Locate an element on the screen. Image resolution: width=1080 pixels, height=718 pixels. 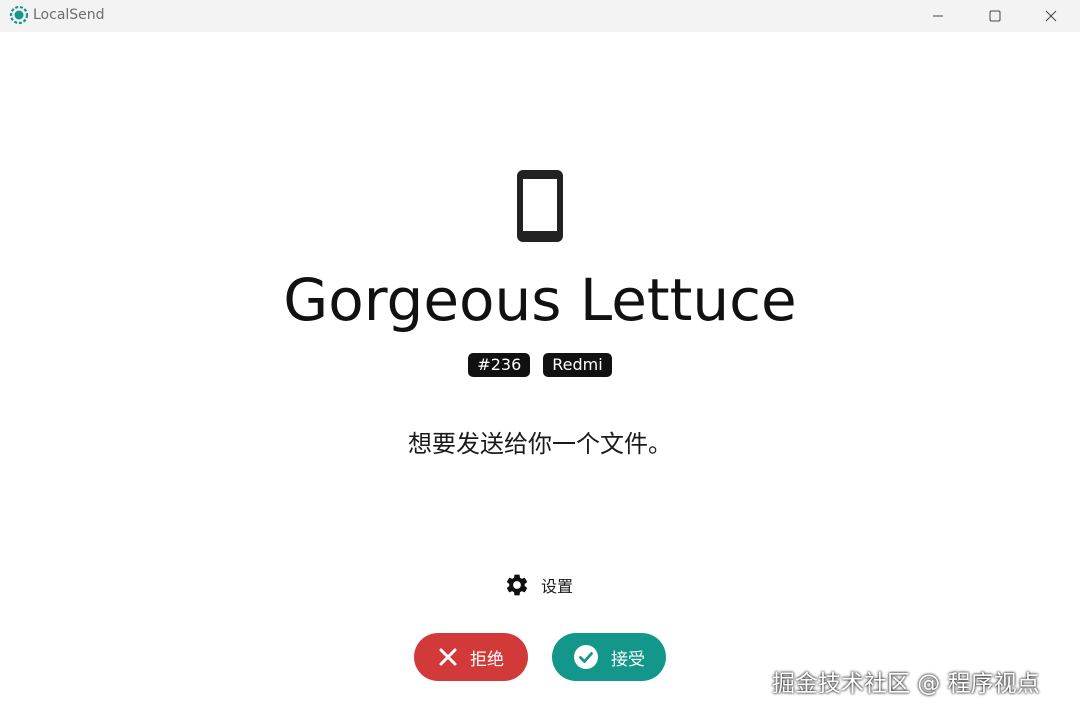
close-x-icon is located at coordinates (448, 657).